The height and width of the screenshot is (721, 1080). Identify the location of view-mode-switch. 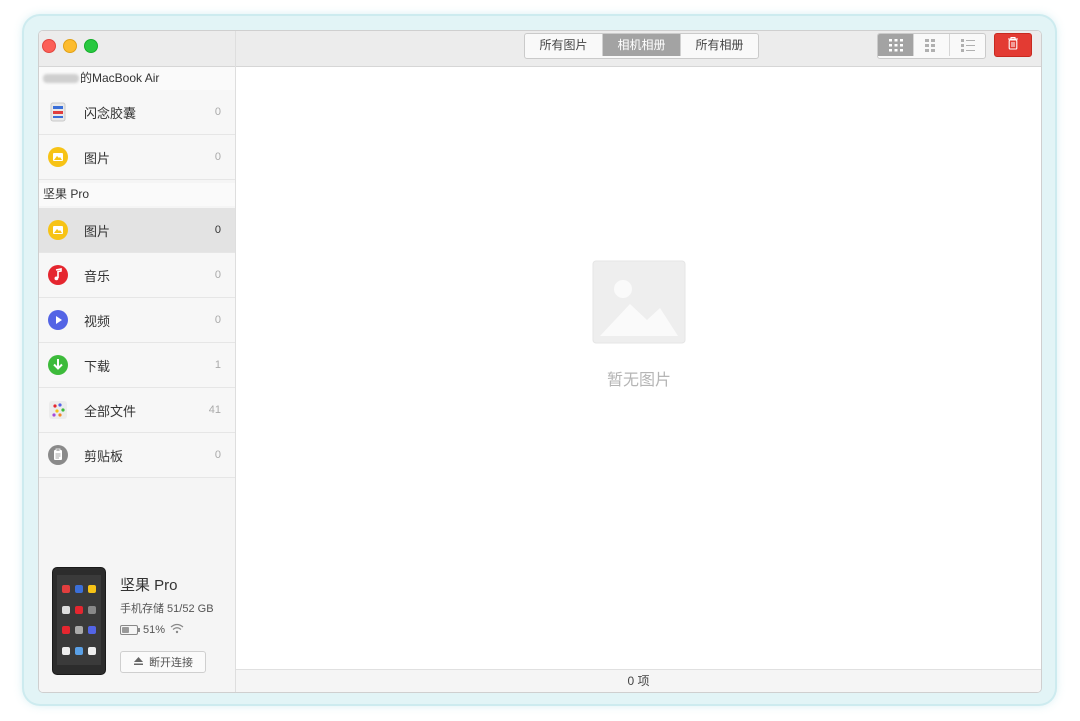
(931, 46).